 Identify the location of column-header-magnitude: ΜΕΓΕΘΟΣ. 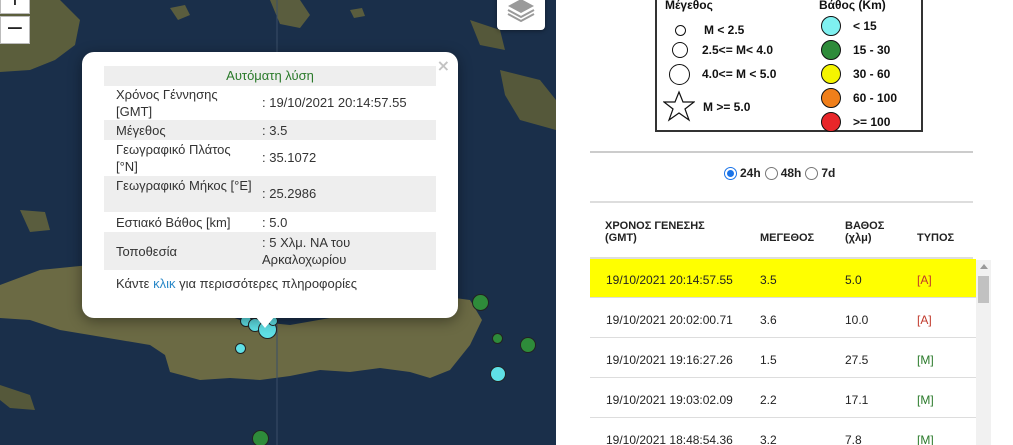
(787, 238).